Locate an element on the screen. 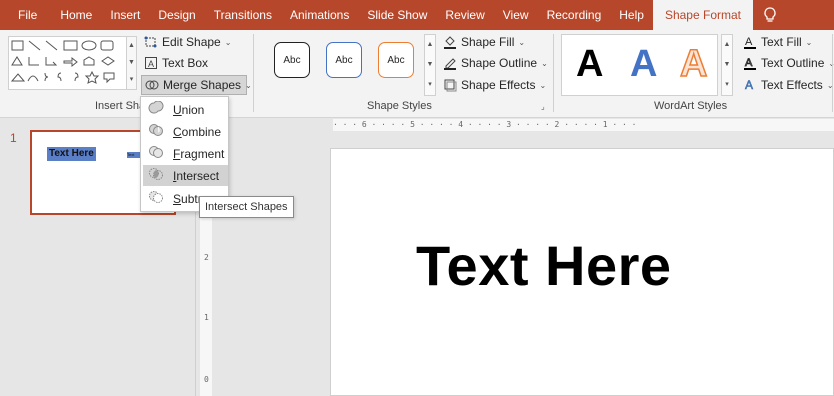 This screenshot has width=834, height=396. menu-item-label: Intersect is located at coordinates (196, 176).